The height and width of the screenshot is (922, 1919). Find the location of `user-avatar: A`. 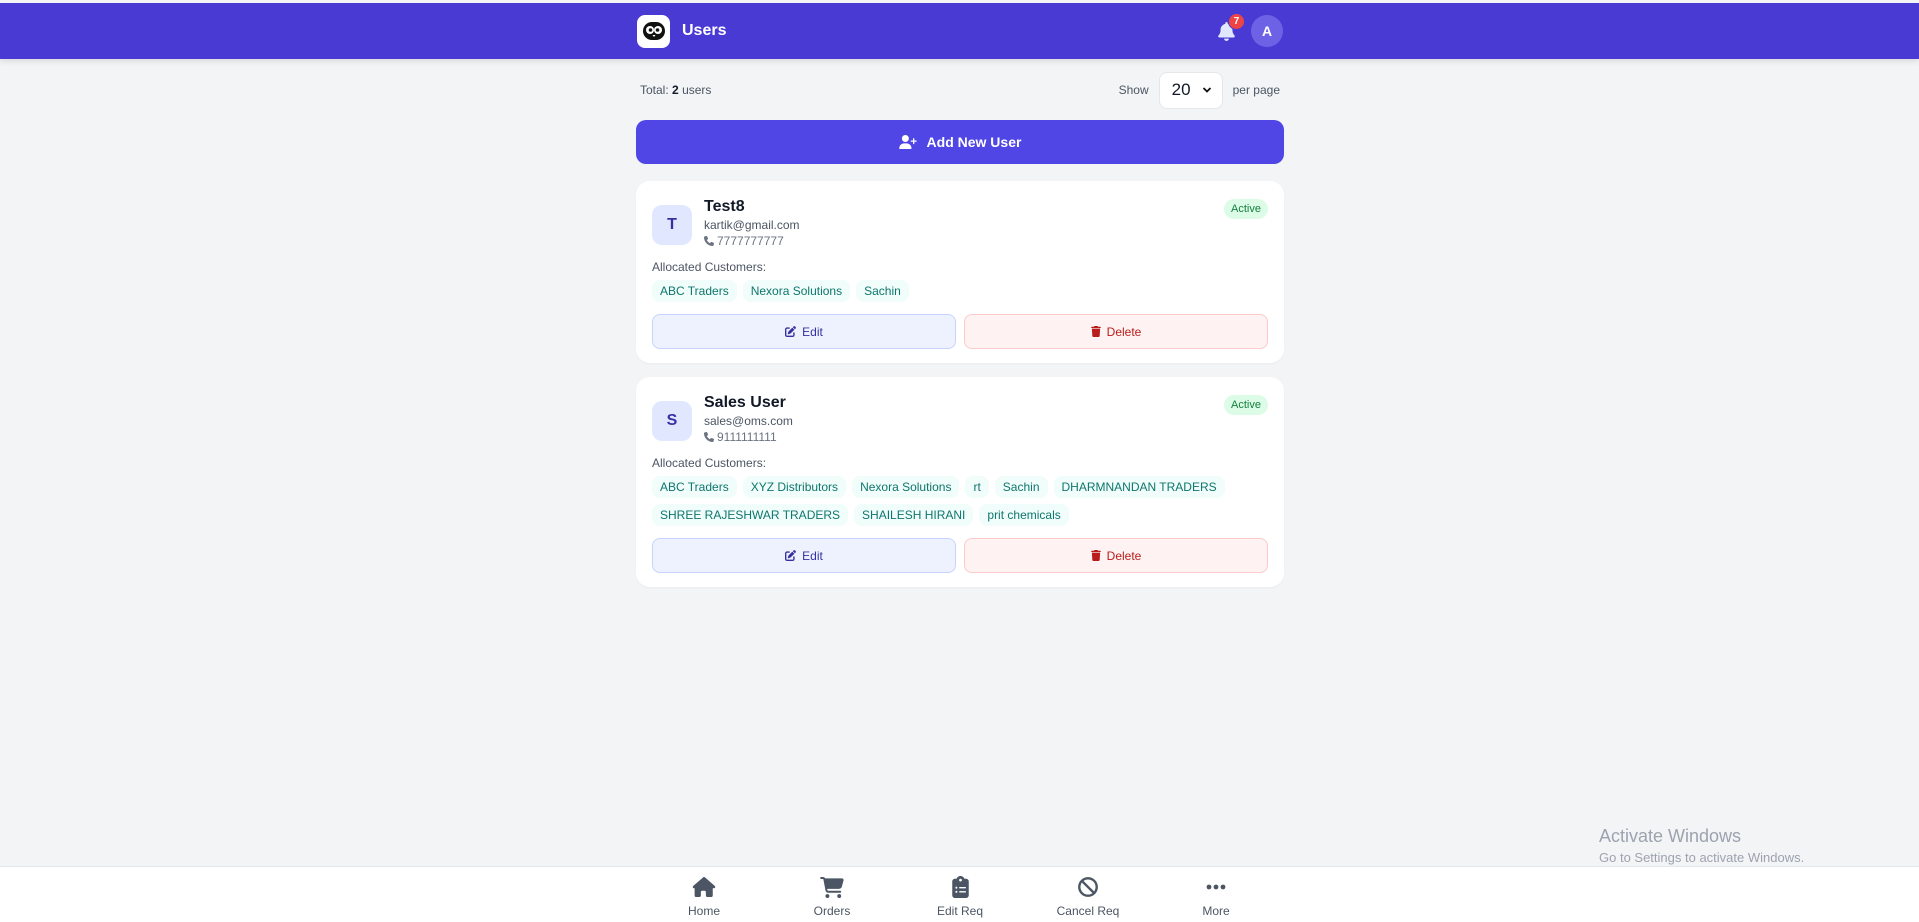

user-avatar: A is located at coordinates (1267, 31).